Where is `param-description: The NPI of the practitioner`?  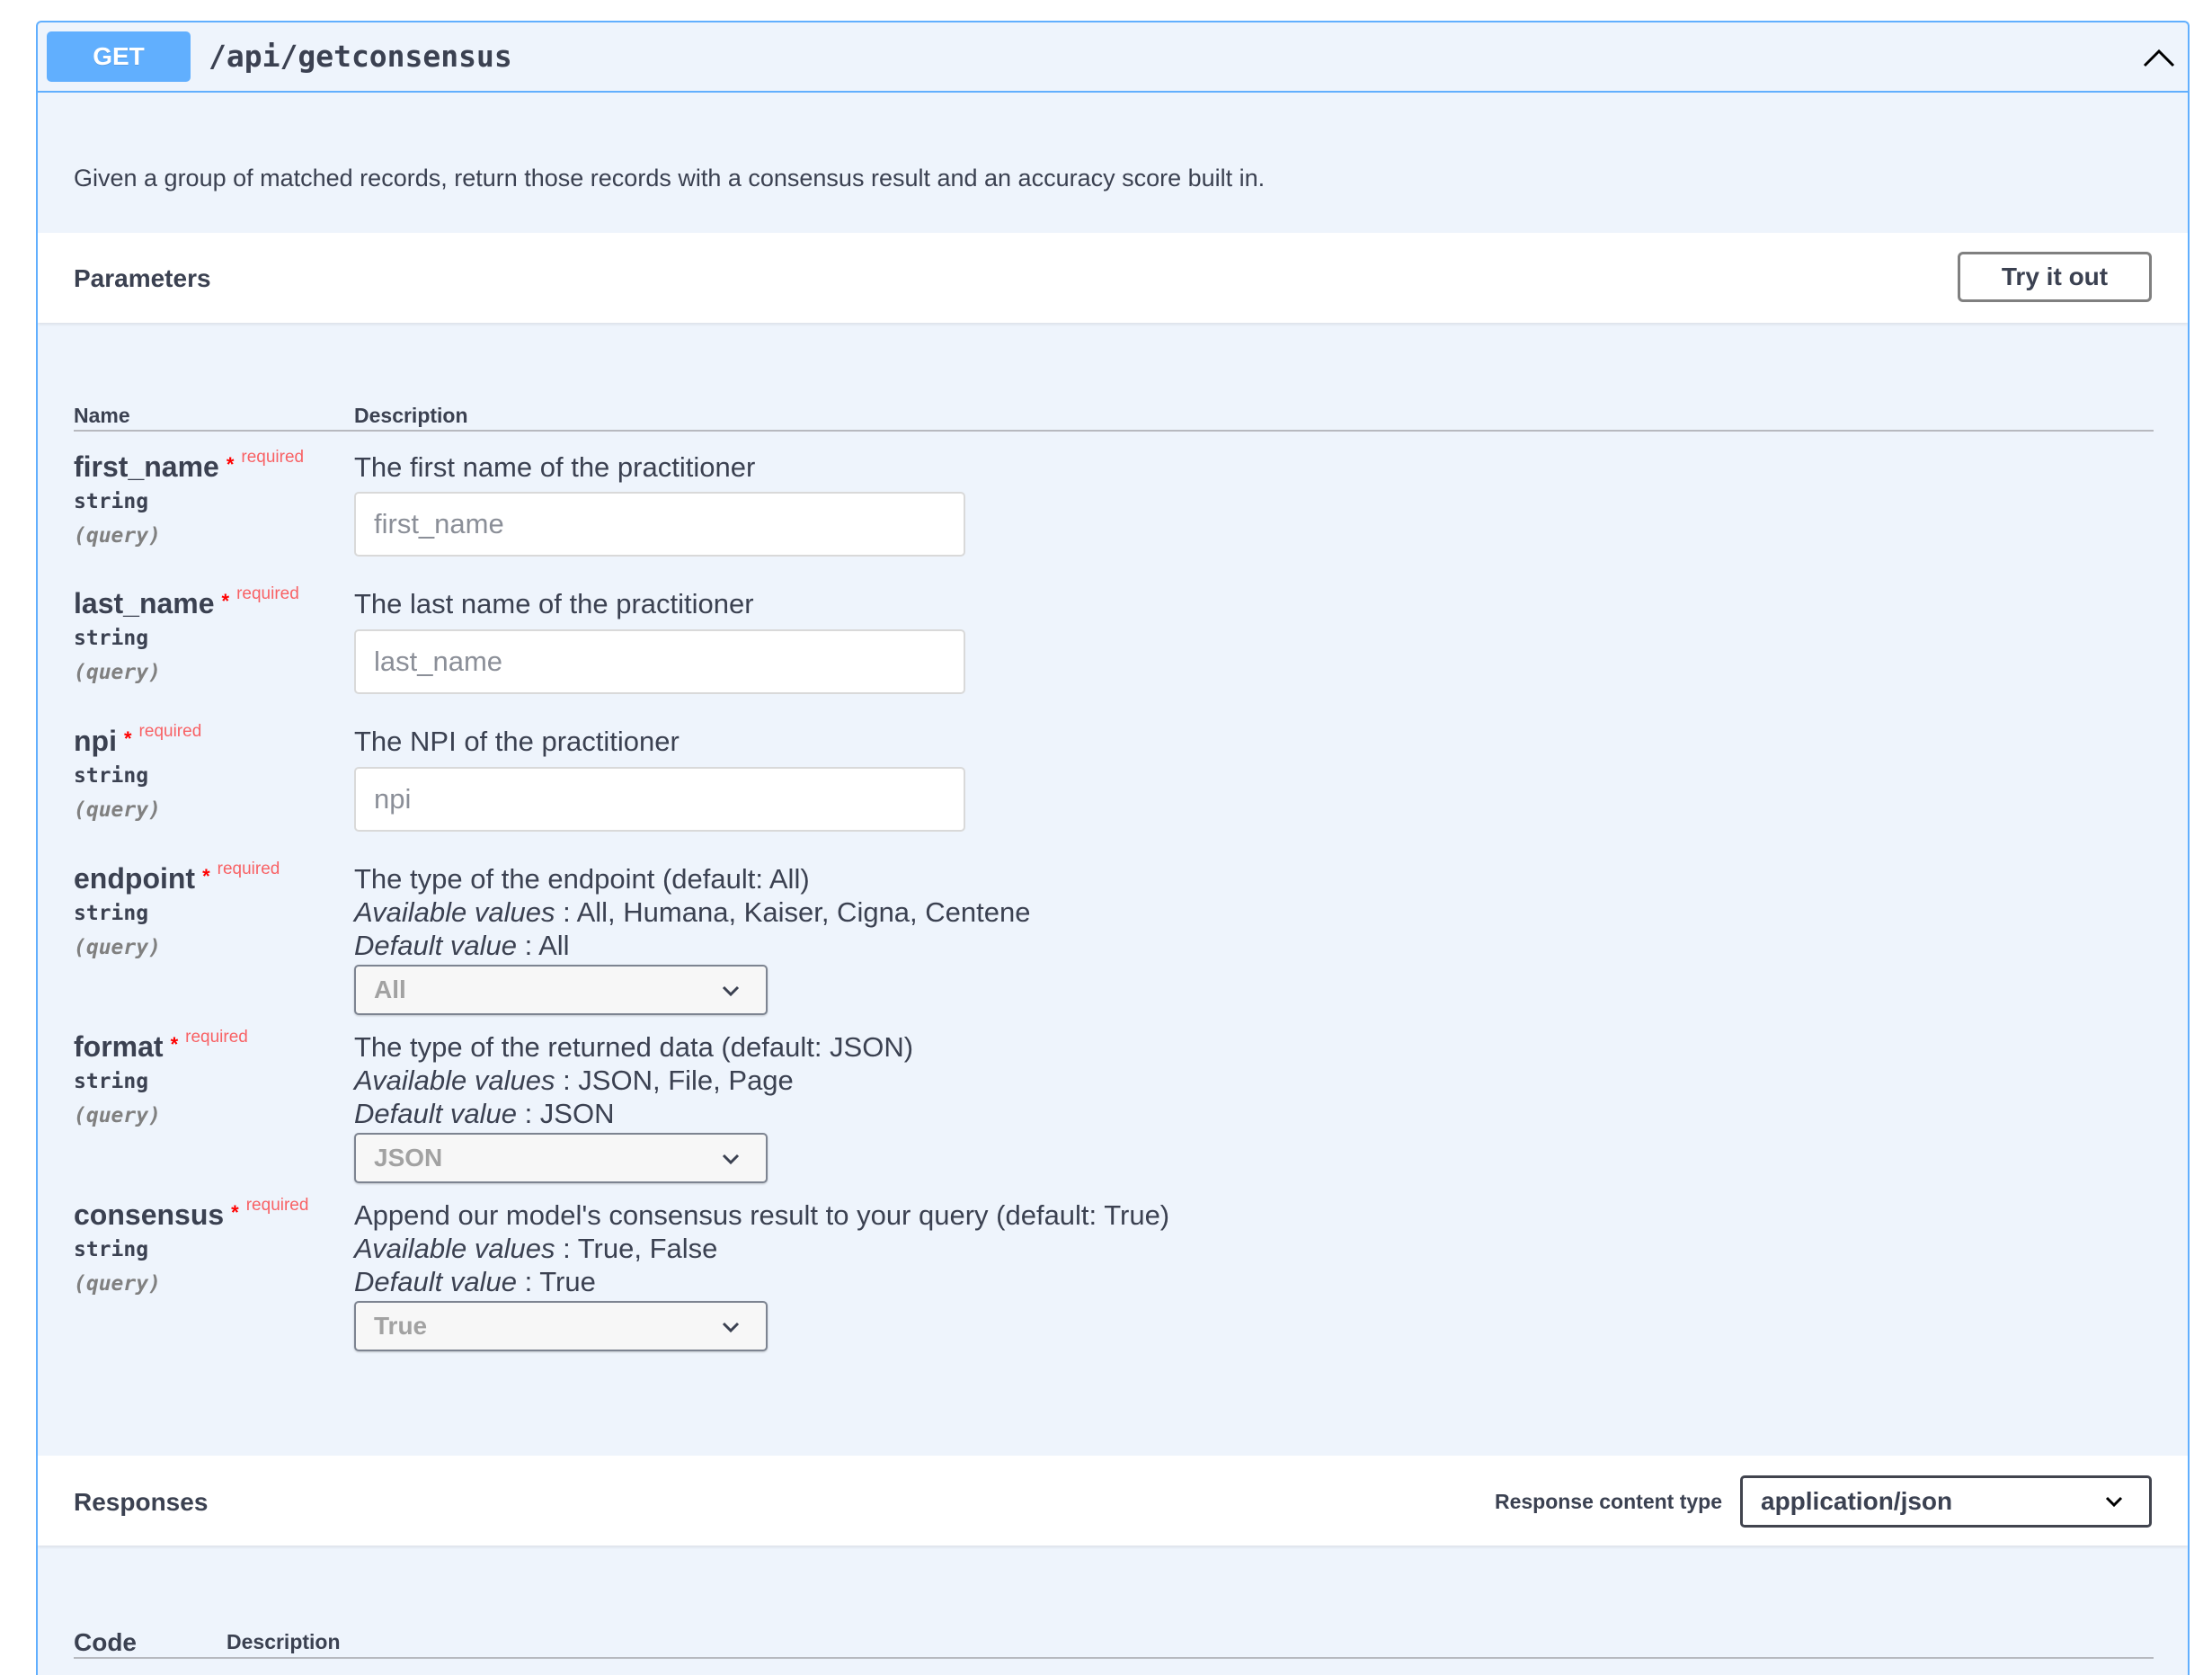
param-description: The NPI of the practitioner is located at coordinates (517, 742).